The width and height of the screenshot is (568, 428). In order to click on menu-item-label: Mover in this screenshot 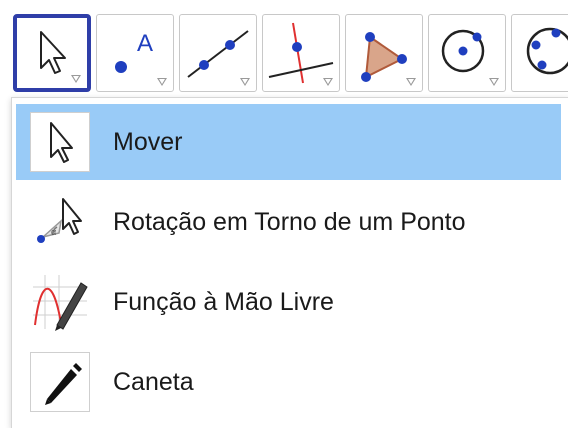, I will do `click(148, 142)`.